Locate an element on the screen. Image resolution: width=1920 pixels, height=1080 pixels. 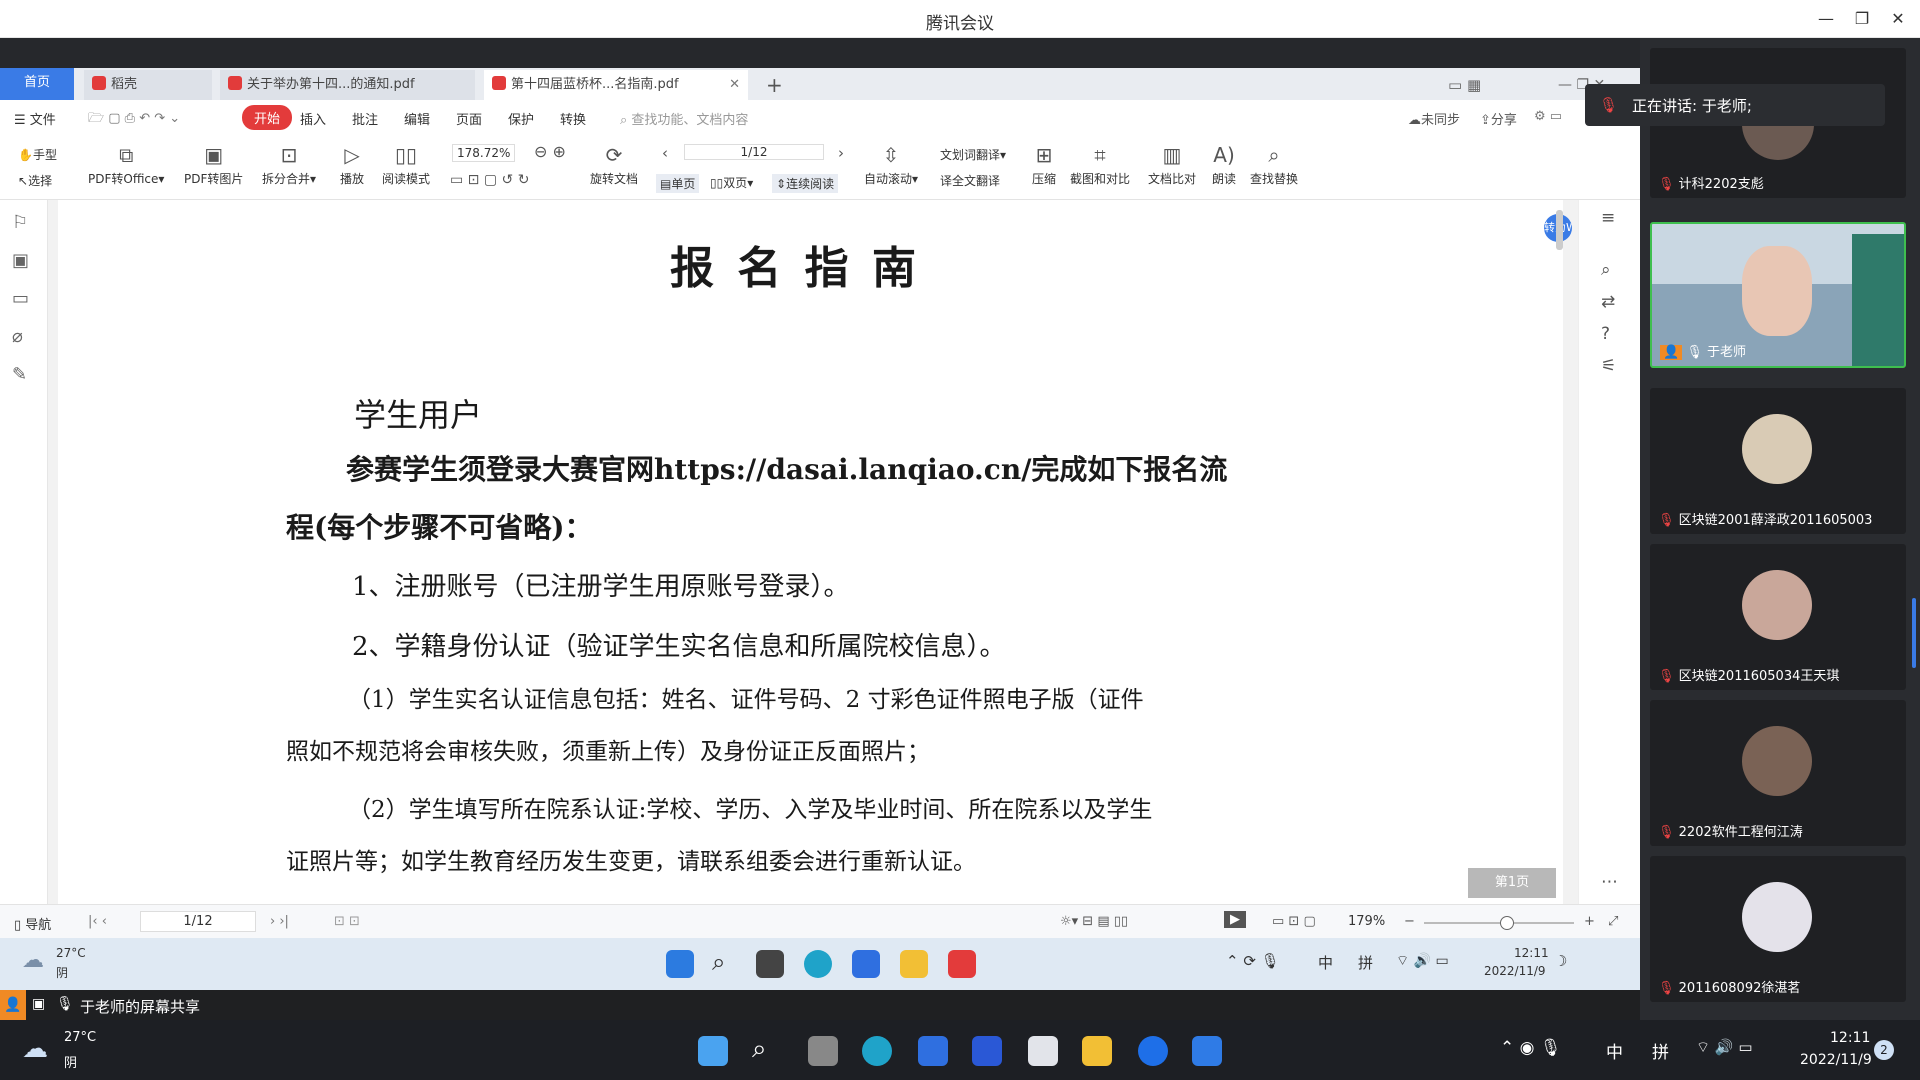
store-icon is located at coordinates (1043, 1051).